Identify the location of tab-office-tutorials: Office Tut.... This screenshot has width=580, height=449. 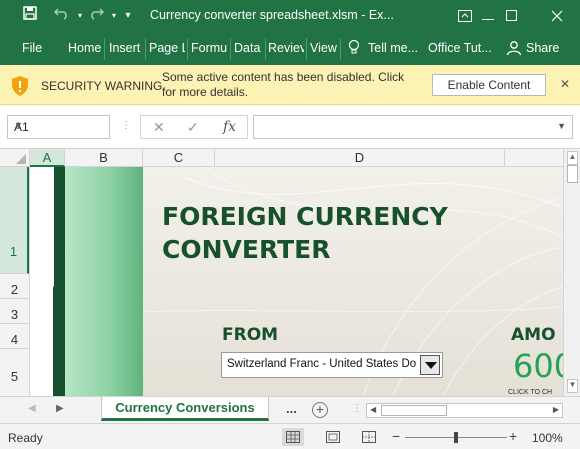
(460, 48).